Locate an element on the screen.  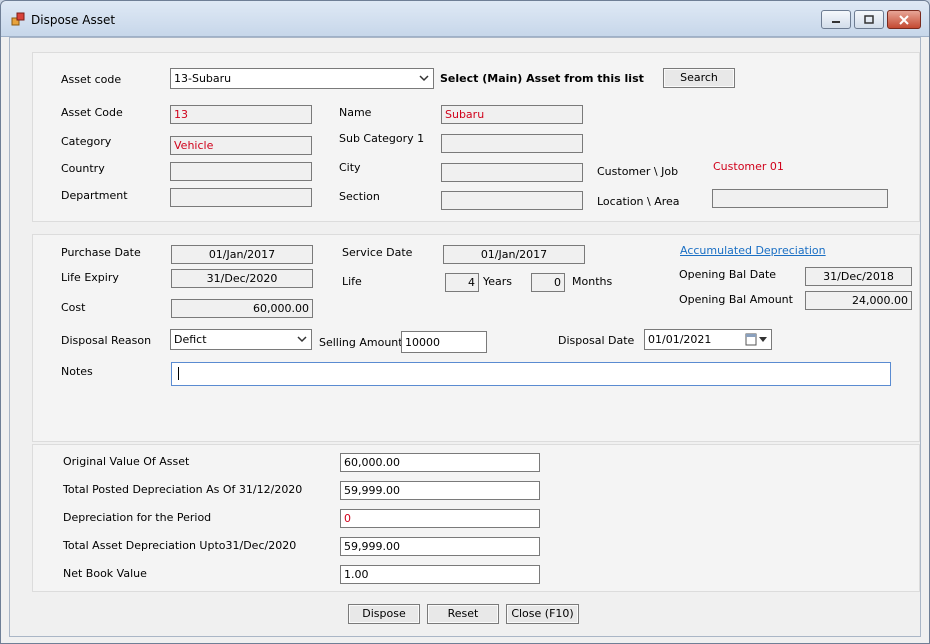
app-icon is located at coordinates (18, 19).